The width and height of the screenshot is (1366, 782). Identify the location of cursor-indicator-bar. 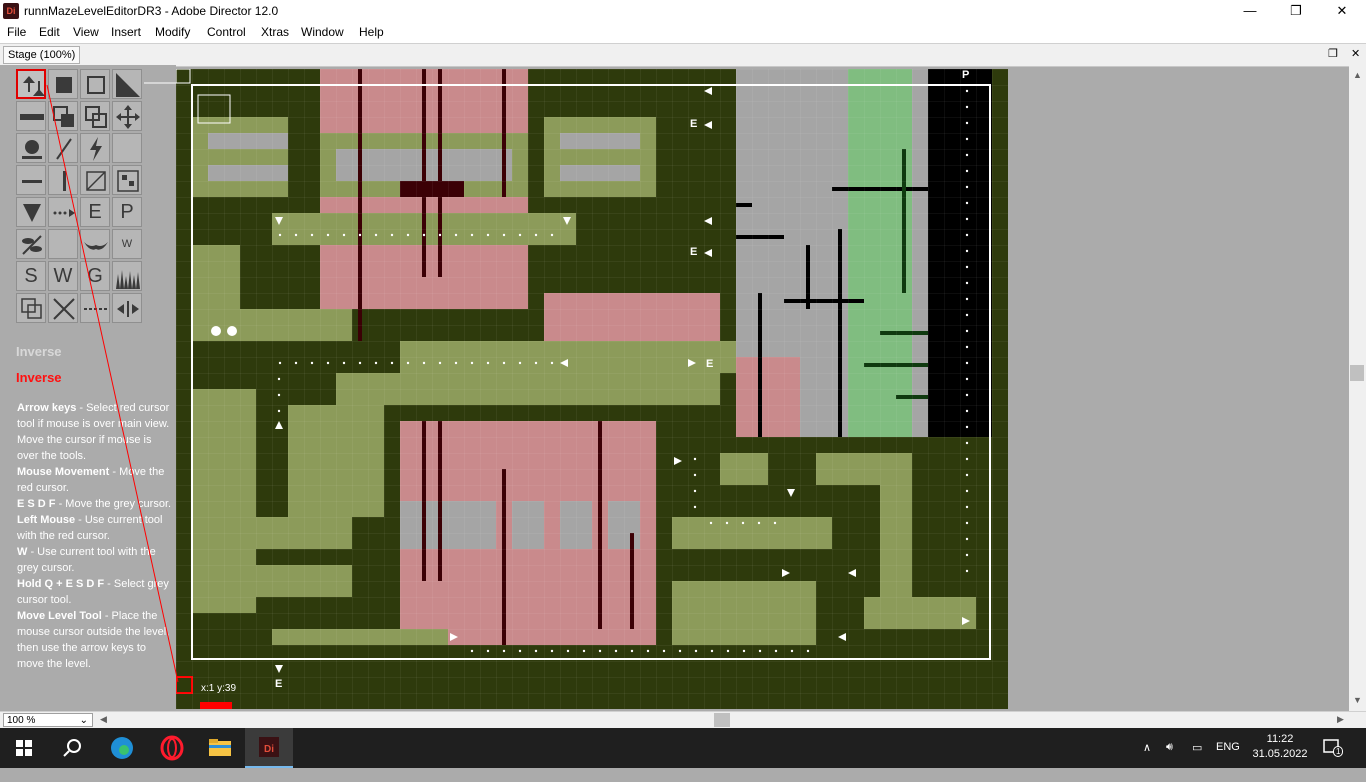
(216, 705).